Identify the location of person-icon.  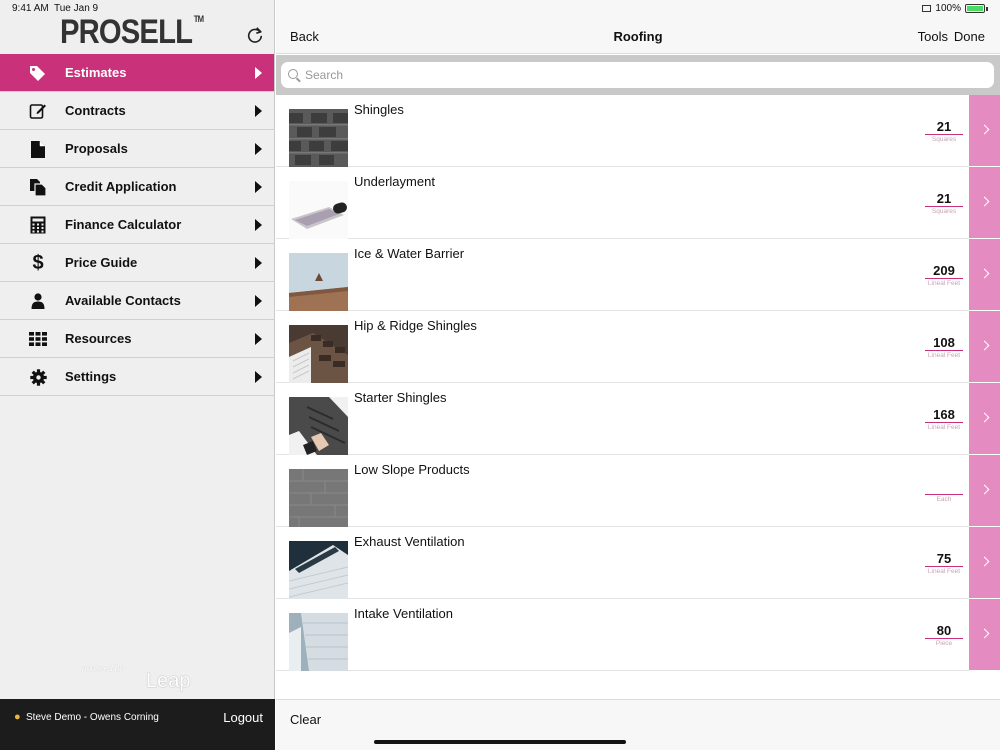
(38, 301).